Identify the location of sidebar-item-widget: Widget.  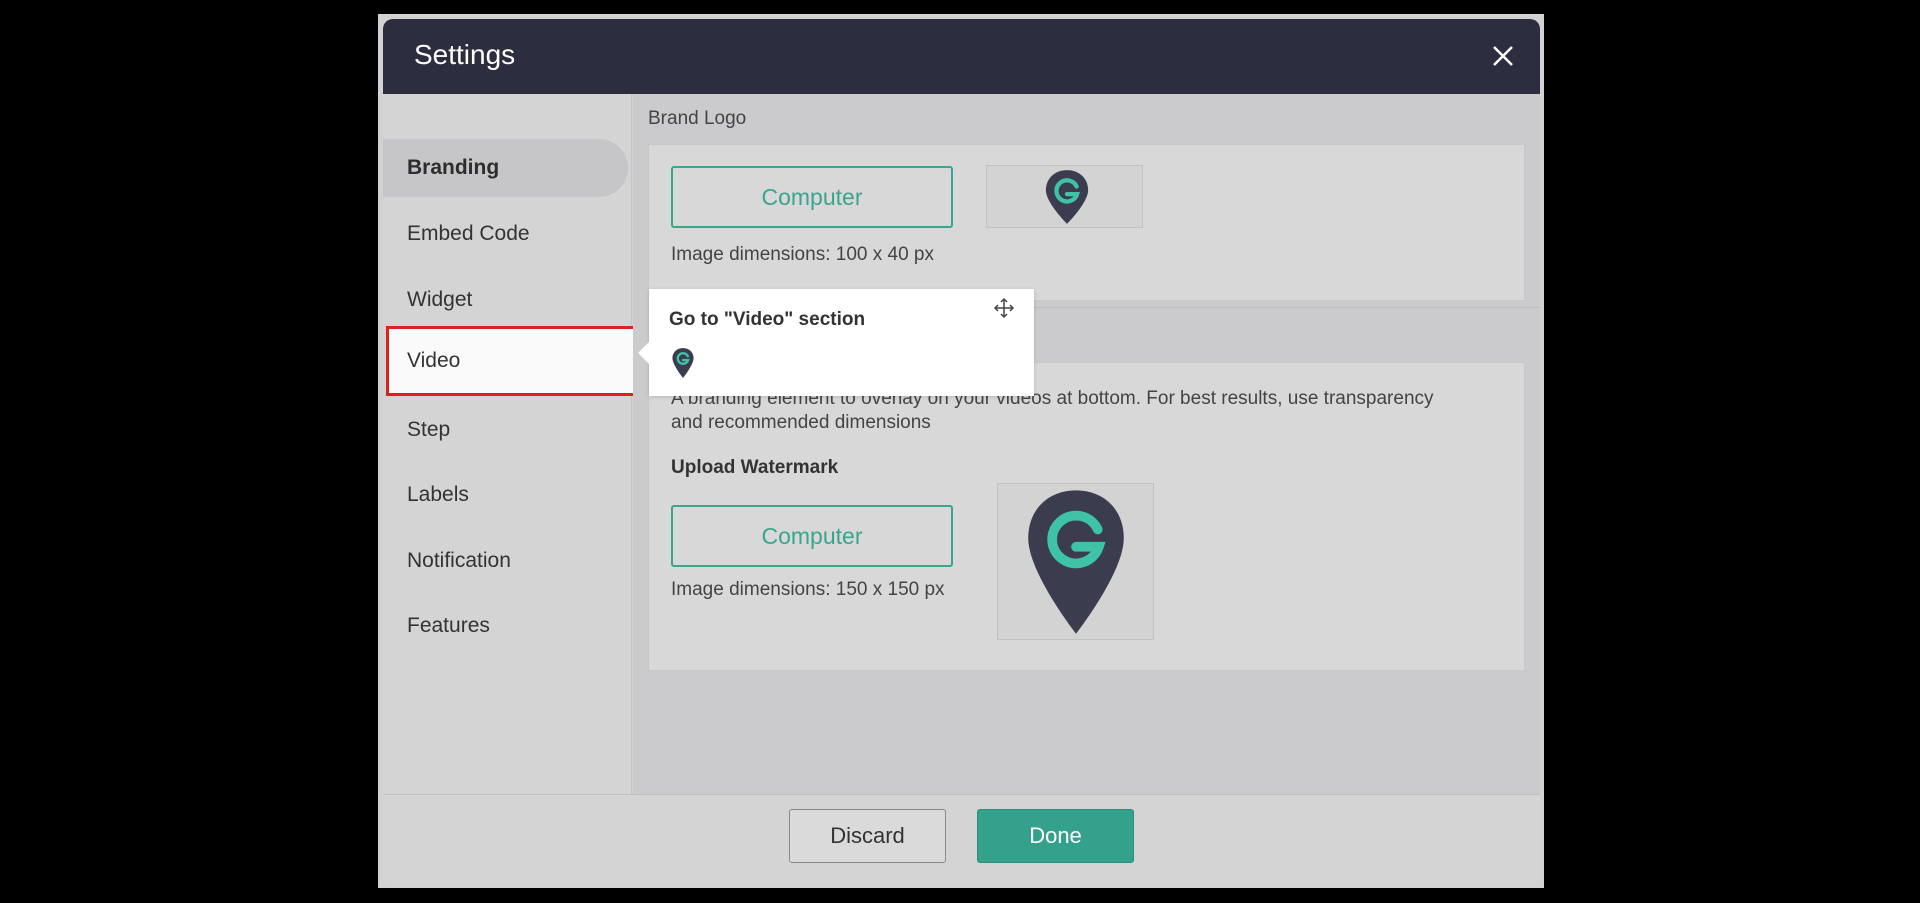
(505, 300).